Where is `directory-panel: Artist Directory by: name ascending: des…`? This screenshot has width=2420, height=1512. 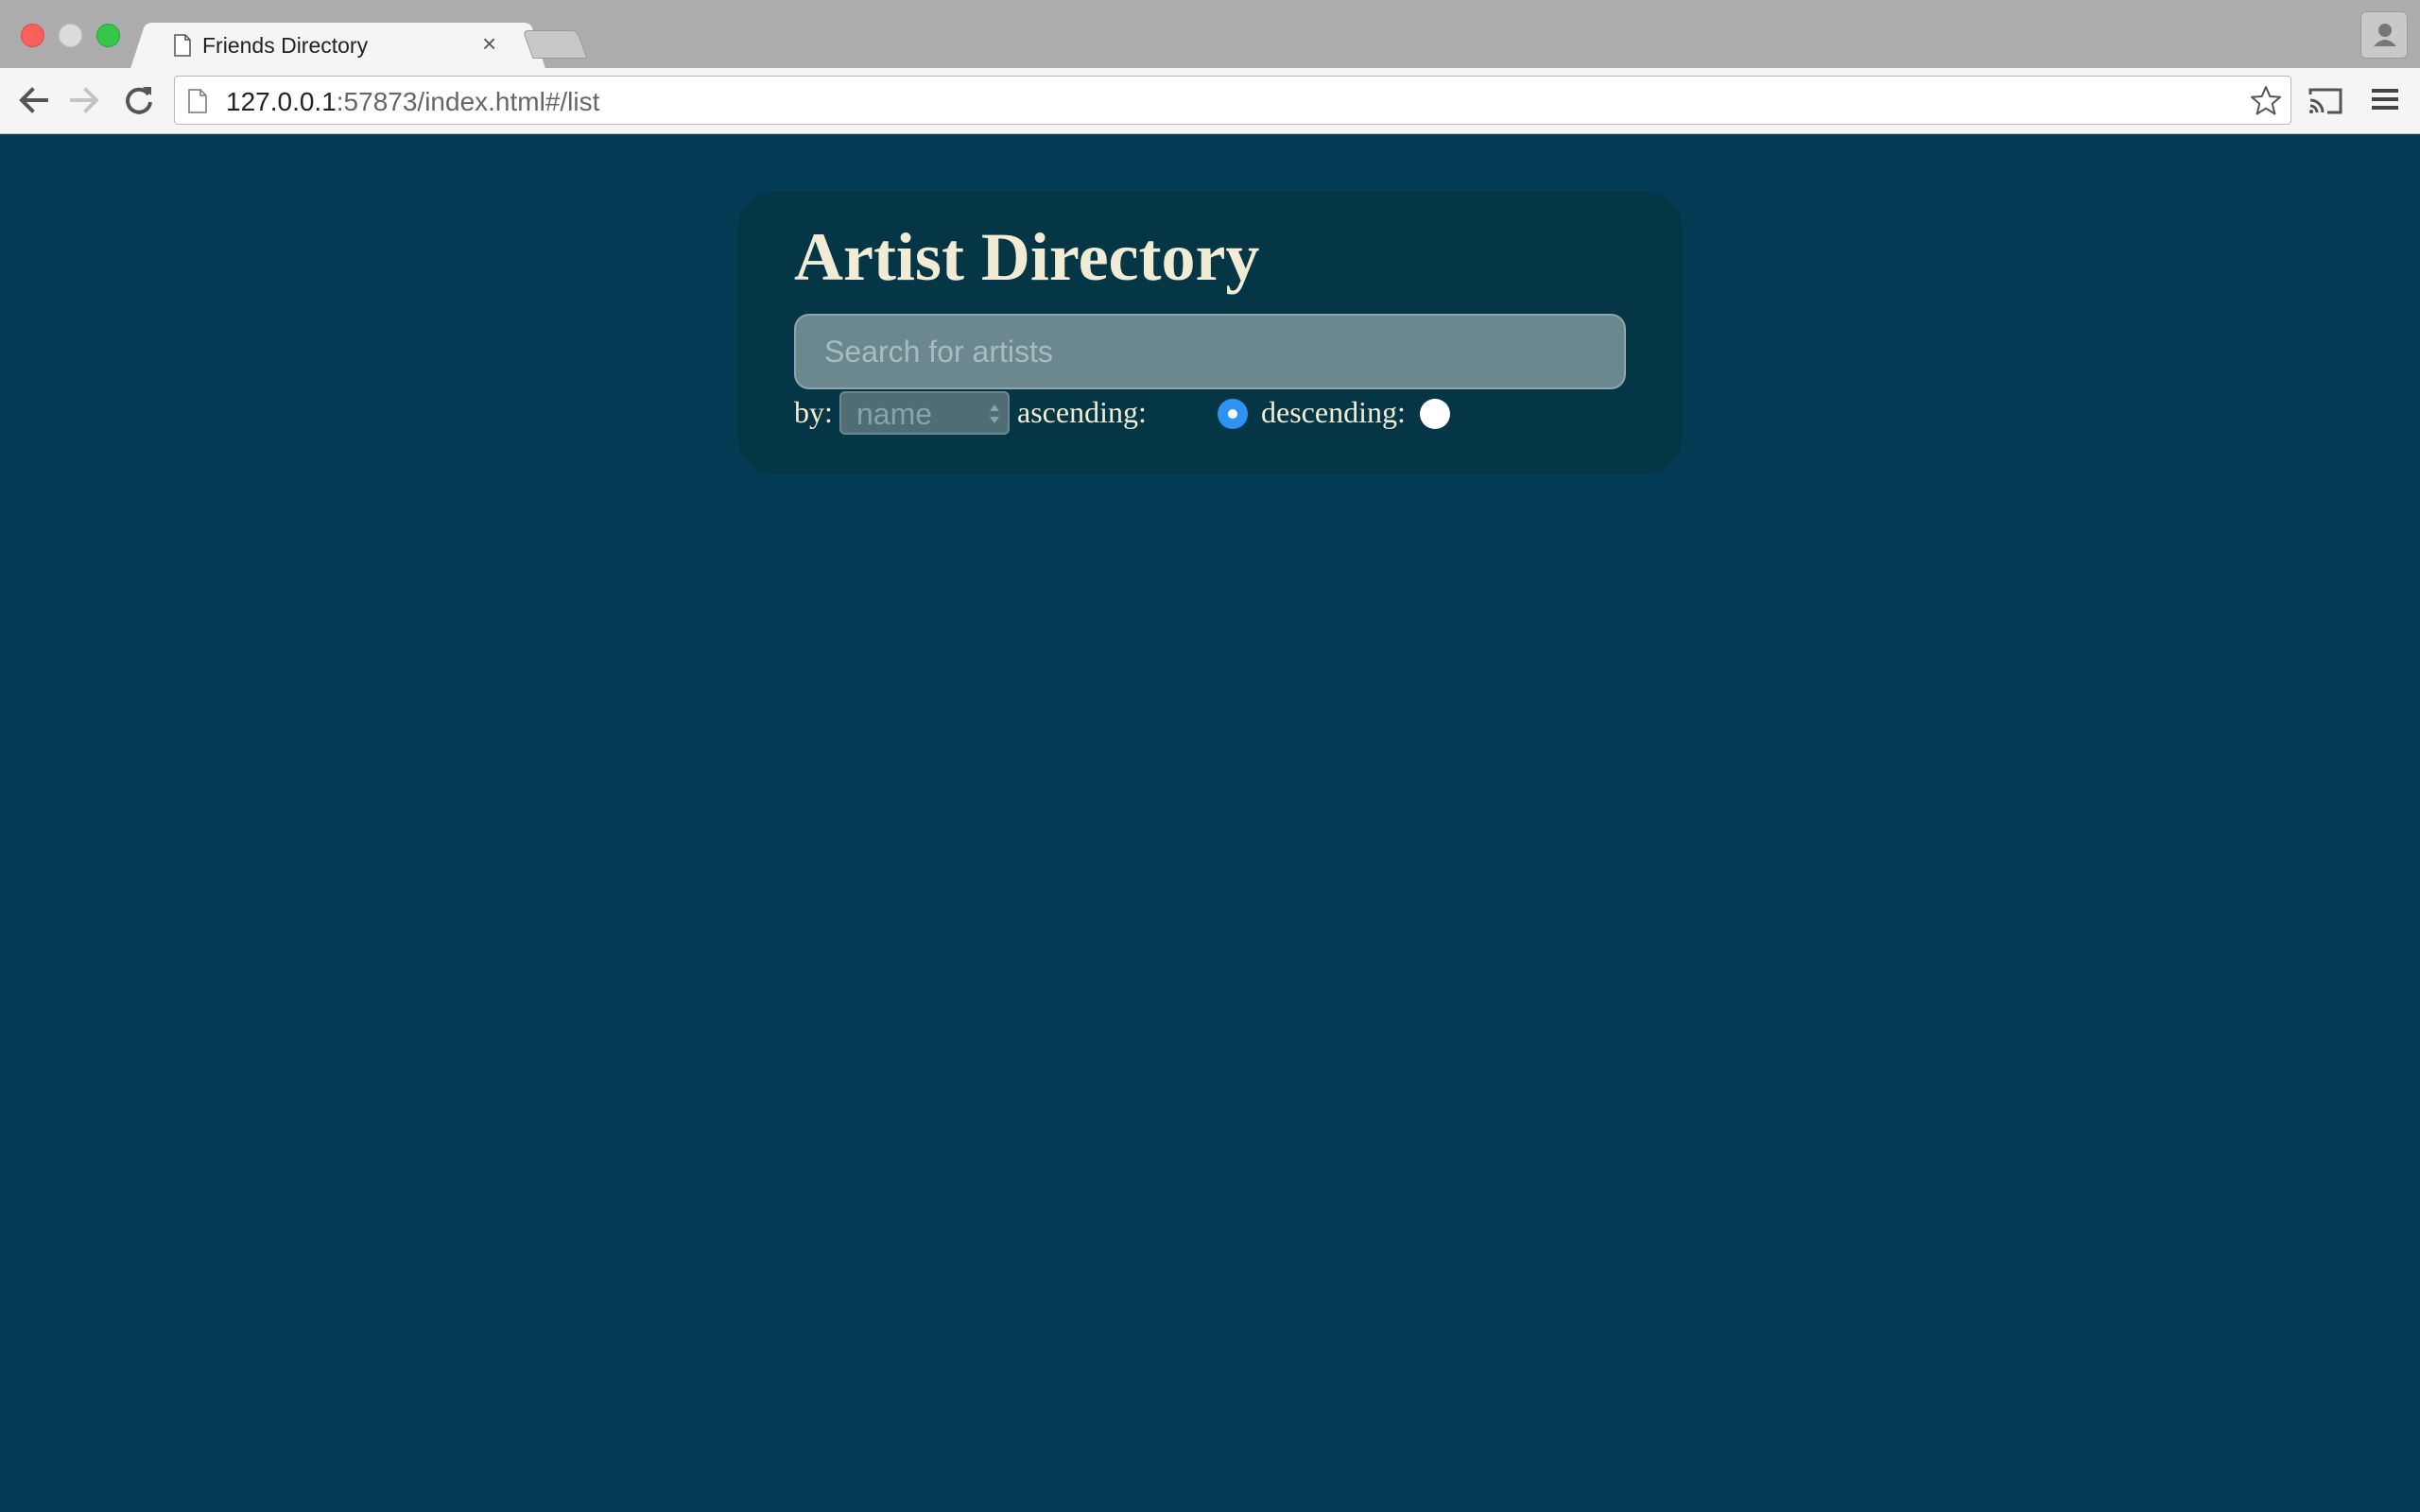
directory-panel: Artist Directory by: name ascending: des… is located at coordinates (1210, 332).